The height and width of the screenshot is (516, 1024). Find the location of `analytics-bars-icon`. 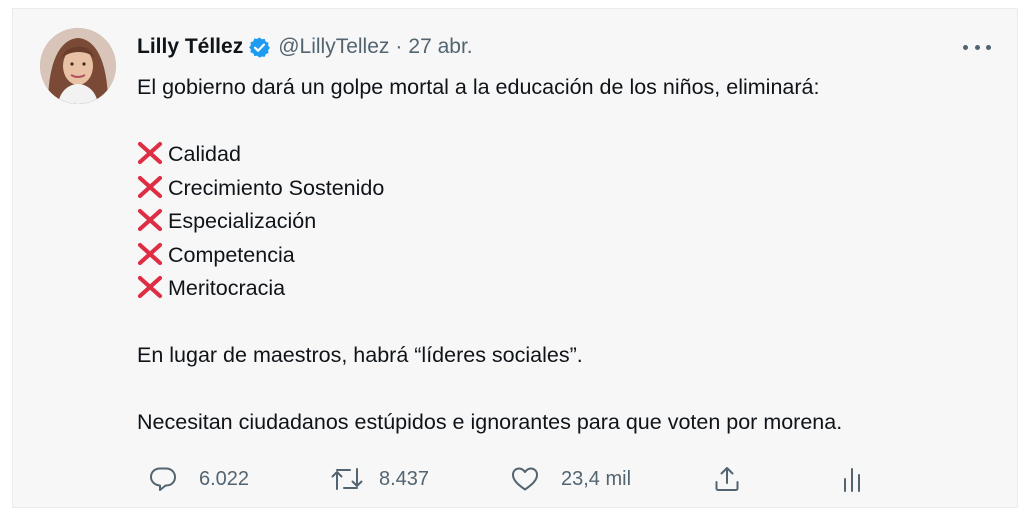

analytics-bars-icon is located at coordinates (852, 479).